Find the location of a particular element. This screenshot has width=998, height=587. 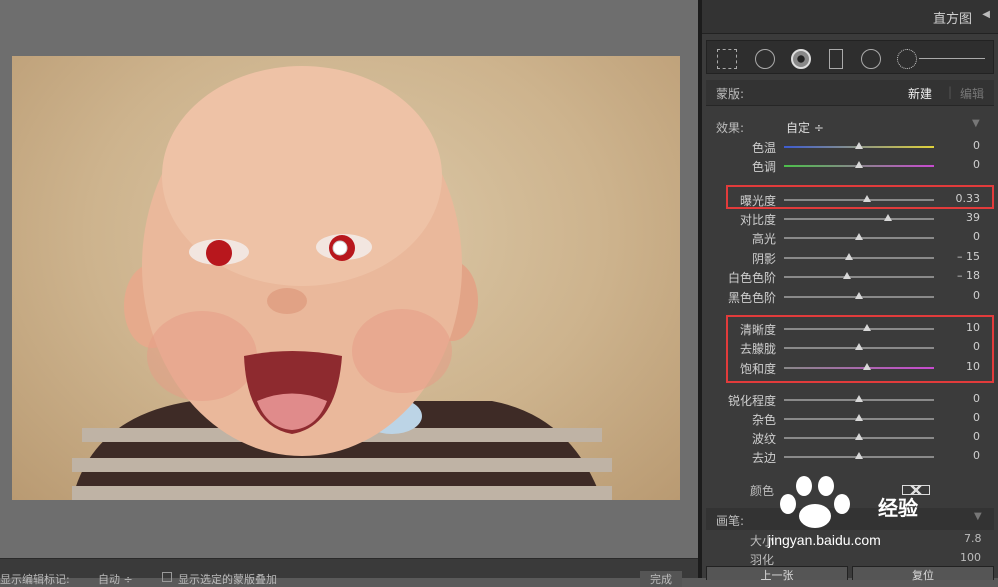

slider-label-shadows: 阴影 is located at coordinates (763, 259).